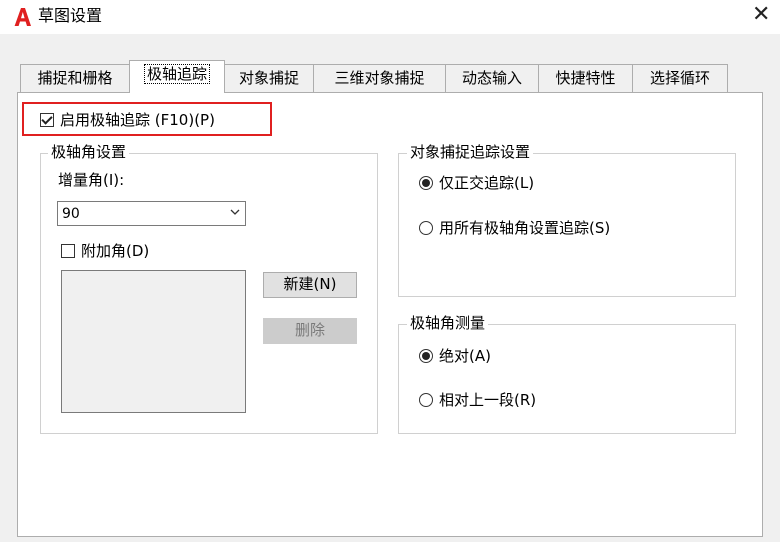 The width and height of the screenshot is (780, 542). I want to click on delete-angle-button: 删除, so click(310, 331).